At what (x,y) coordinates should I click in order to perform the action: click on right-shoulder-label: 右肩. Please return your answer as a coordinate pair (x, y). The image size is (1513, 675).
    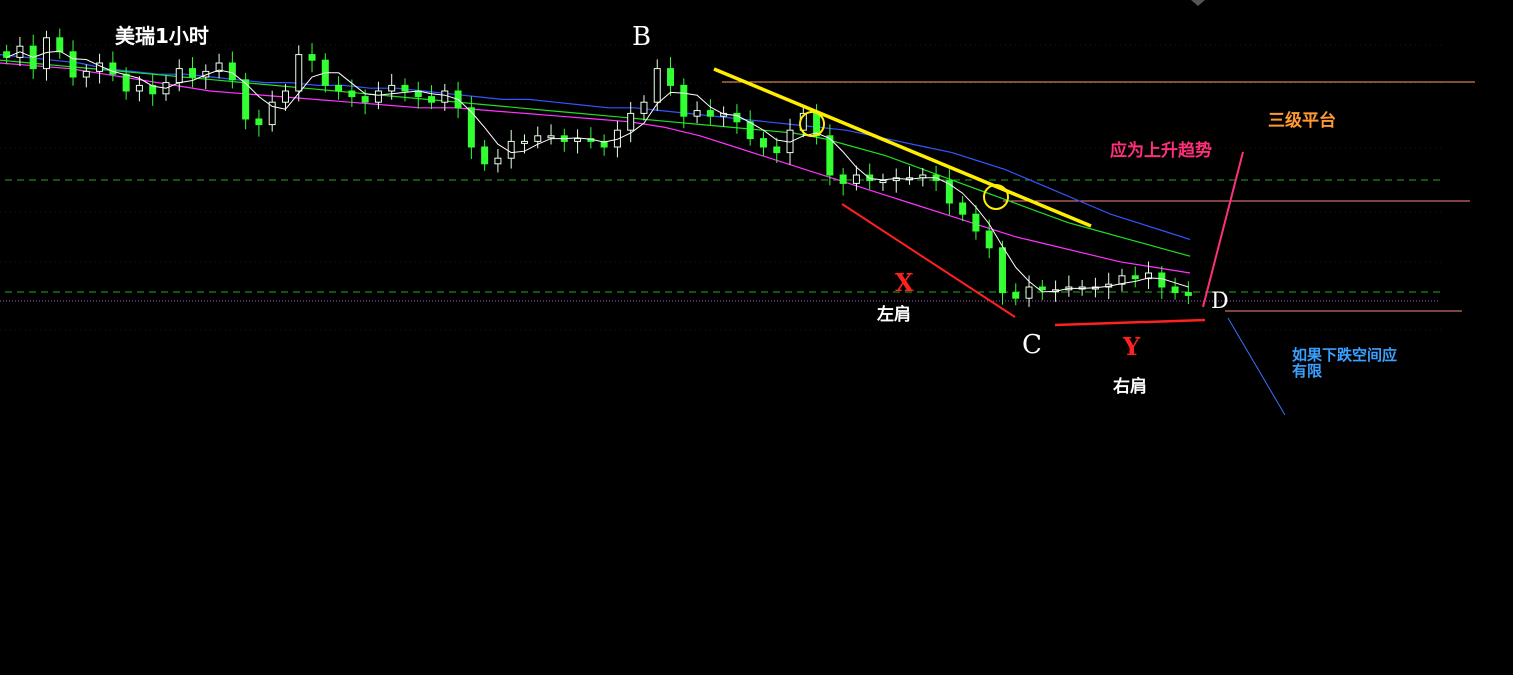
    Looking at the image, I should click on (1130, 387).